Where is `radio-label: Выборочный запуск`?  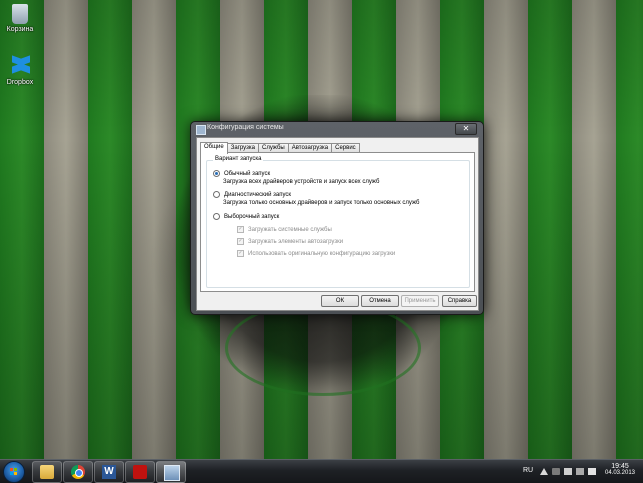
radio-label: Выборочный запуск is located at coordinates (252, 216).